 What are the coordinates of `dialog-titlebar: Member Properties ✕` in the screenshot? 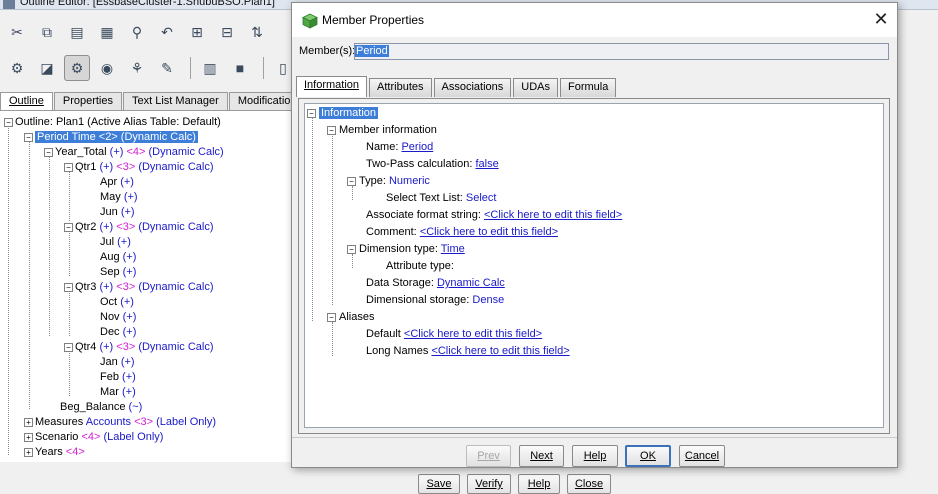 It's located at (594, 20).